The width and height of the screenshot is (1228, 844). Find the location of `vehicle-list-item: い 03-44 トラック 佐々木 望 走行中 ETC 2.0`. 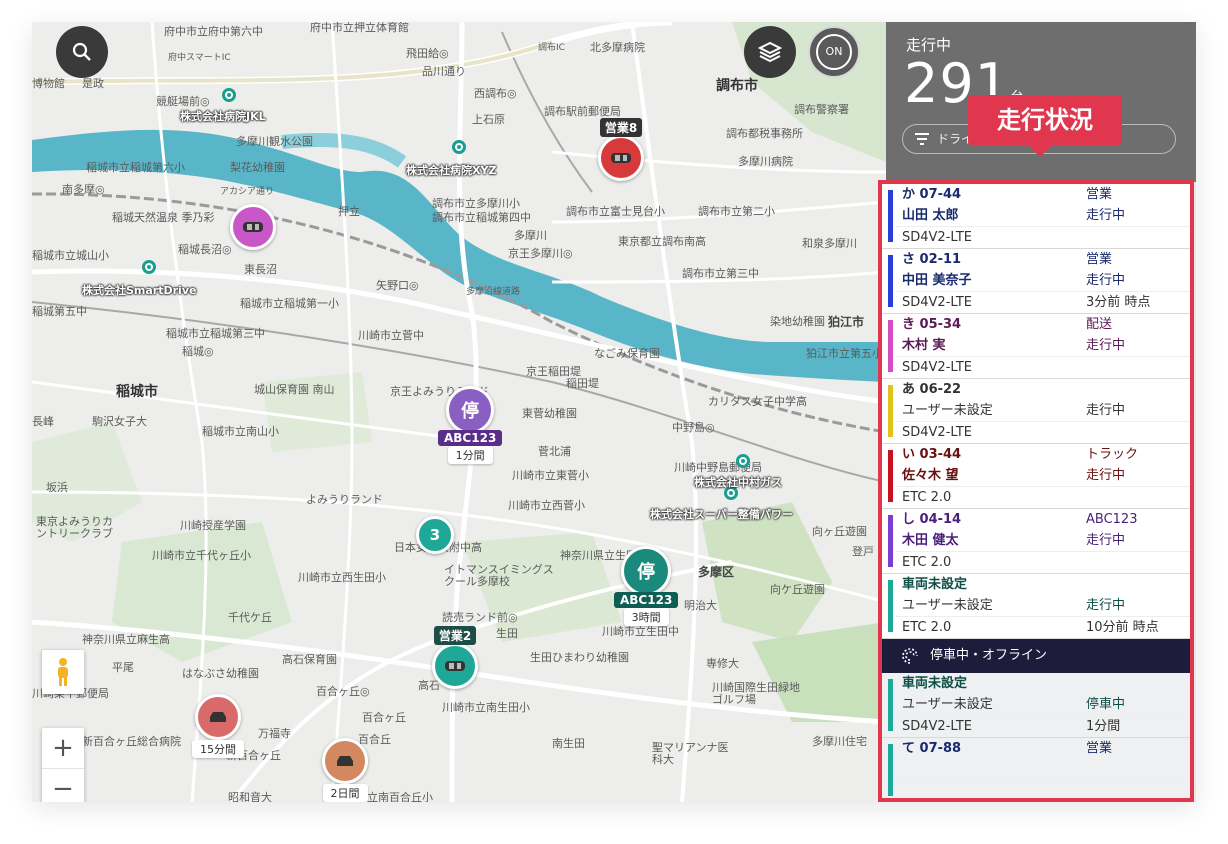

vehicle-list-item: い 03-44 トラック 佐々木 望 走行中 ETC 2.0 is located at coordinates (1036, 476).